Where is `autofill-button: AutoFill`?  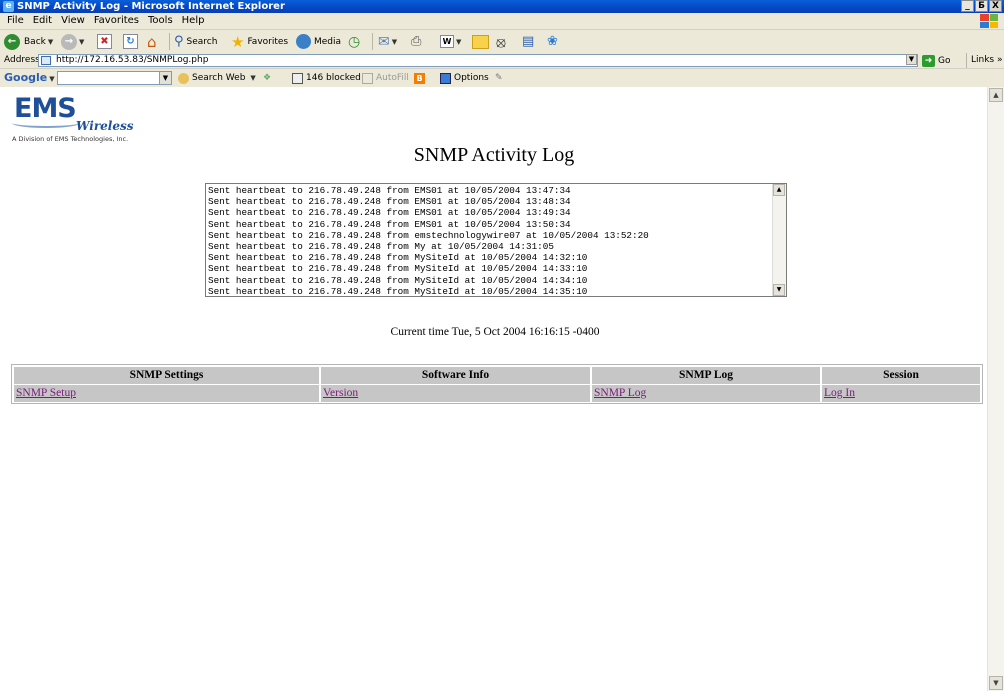
autofill-button: AutoFill is located at coordinates (385, 78).